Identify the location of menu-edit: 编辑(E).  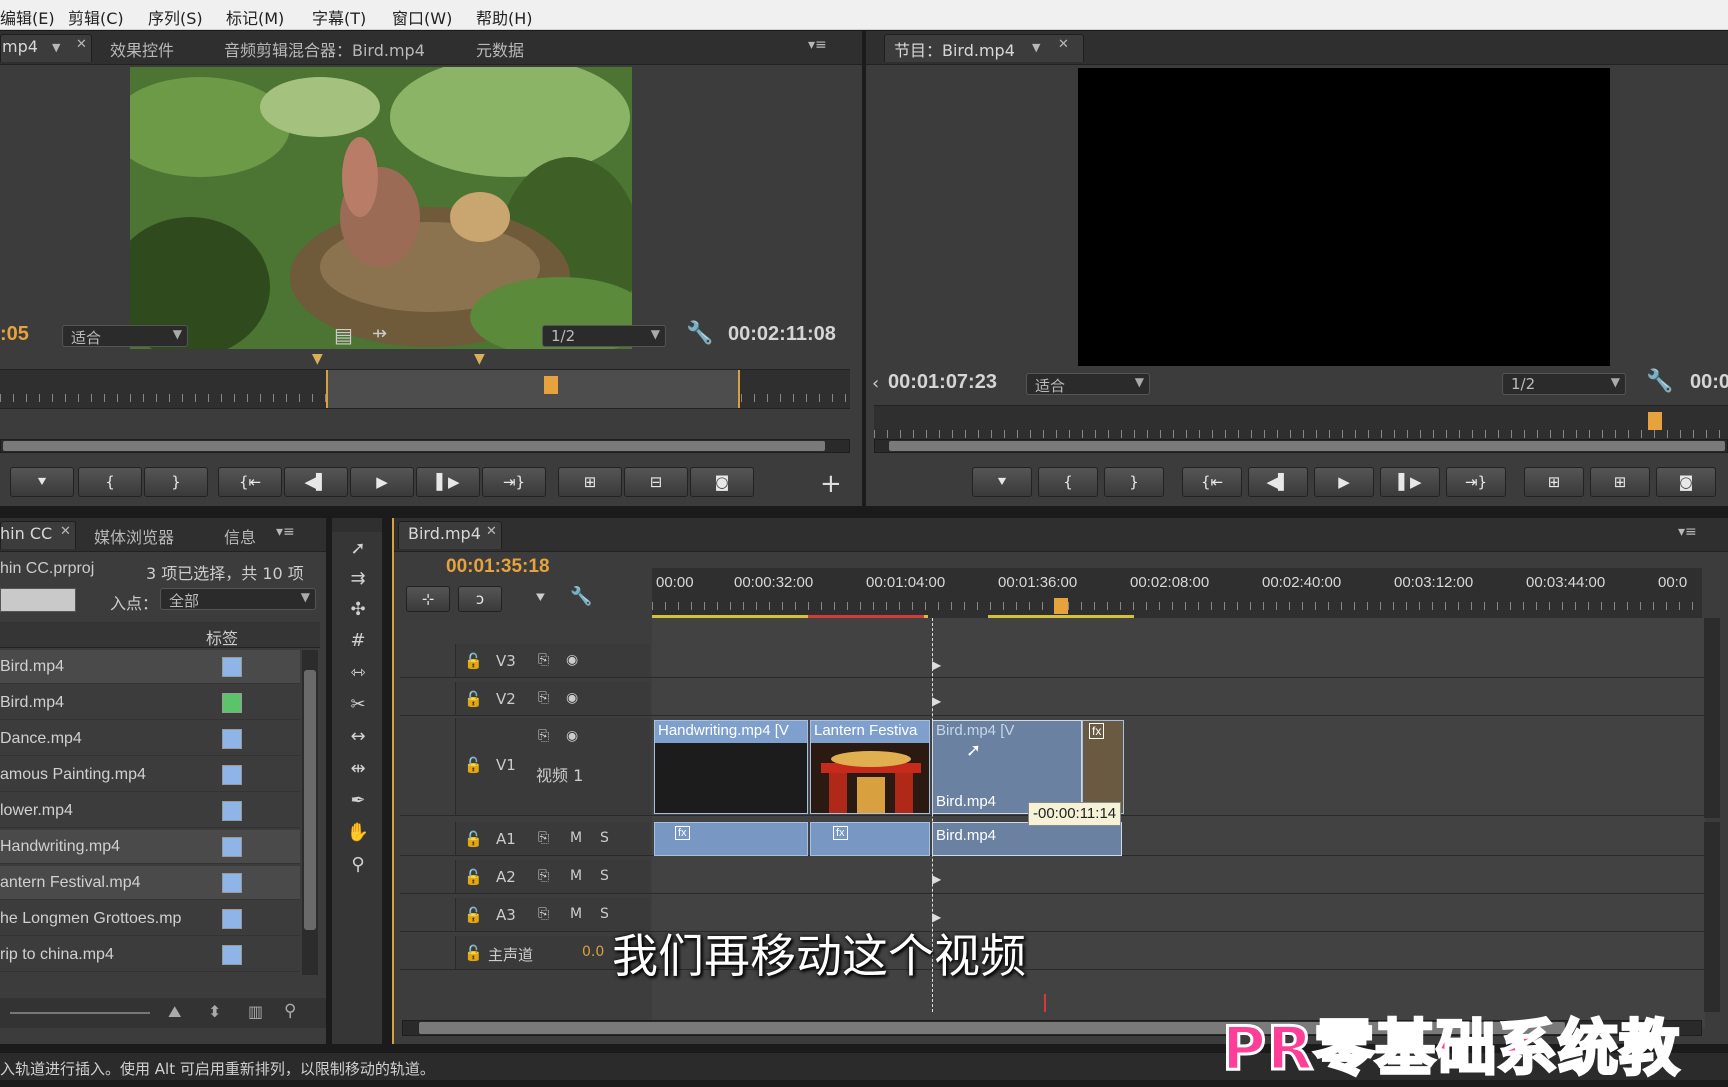
(27, 17).